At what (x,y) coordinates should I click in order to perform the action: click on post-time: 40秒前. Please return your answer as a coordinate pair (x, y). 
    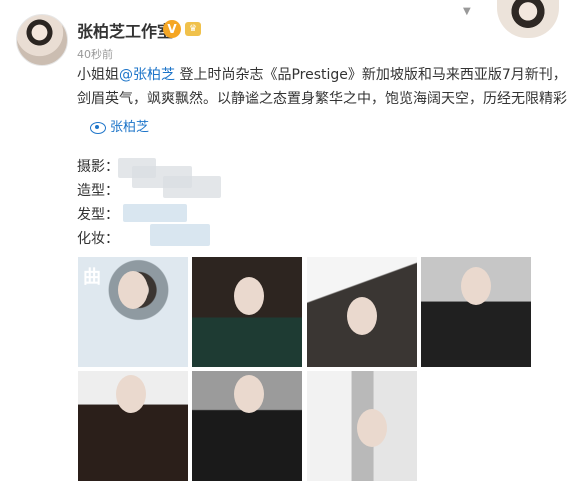
    Looking at the image, I should click on (95, 54).